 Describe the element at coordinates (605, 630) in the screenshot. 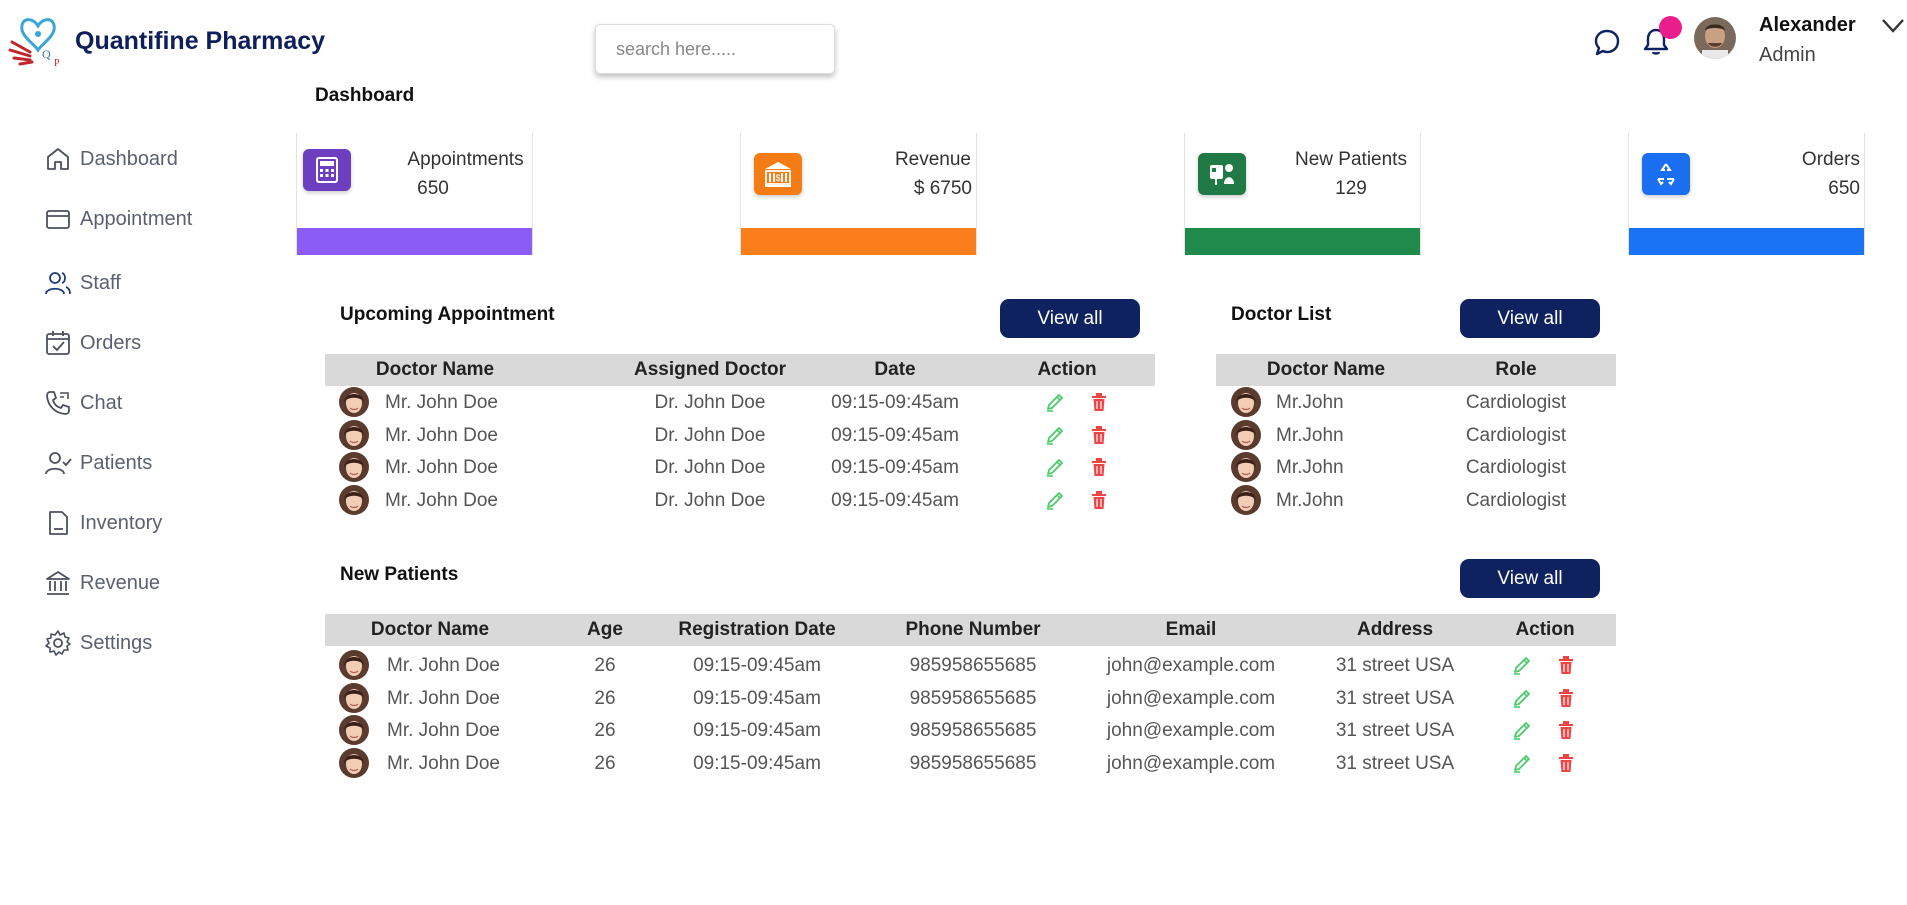

I see `column-header: Age` at that location.